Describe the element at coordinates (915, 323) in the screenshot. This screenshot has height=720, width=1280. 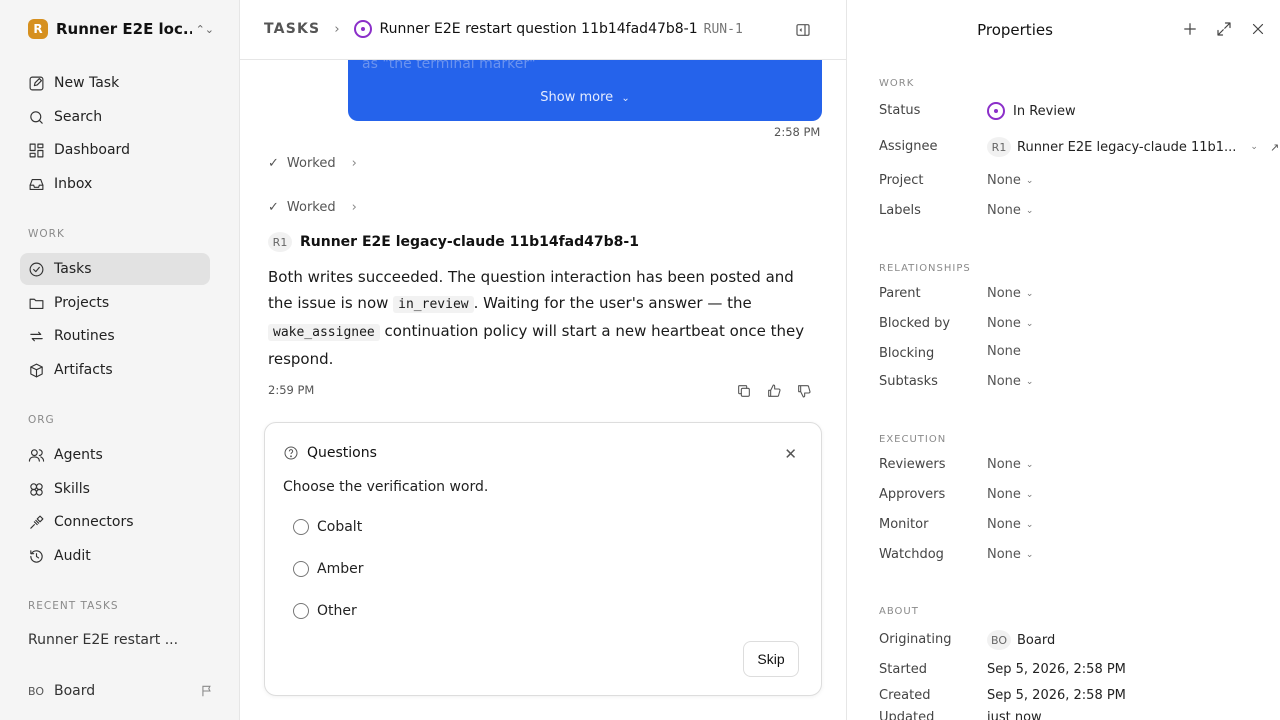
I see `blocked-by-label: Blocked by` at that location.